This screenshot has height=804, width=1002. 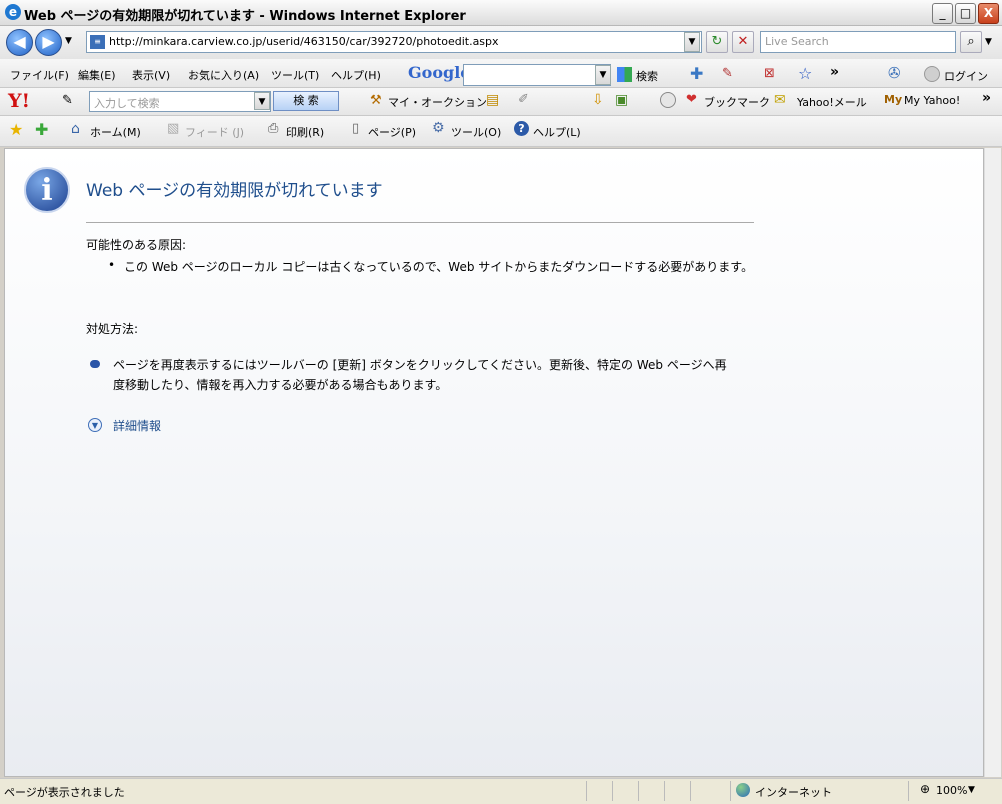 What do you see at coordinates (986, 98) in the screenshot?
I see `yahoo-overflow-chevron-icon: »` at bounding box center [986, 98].